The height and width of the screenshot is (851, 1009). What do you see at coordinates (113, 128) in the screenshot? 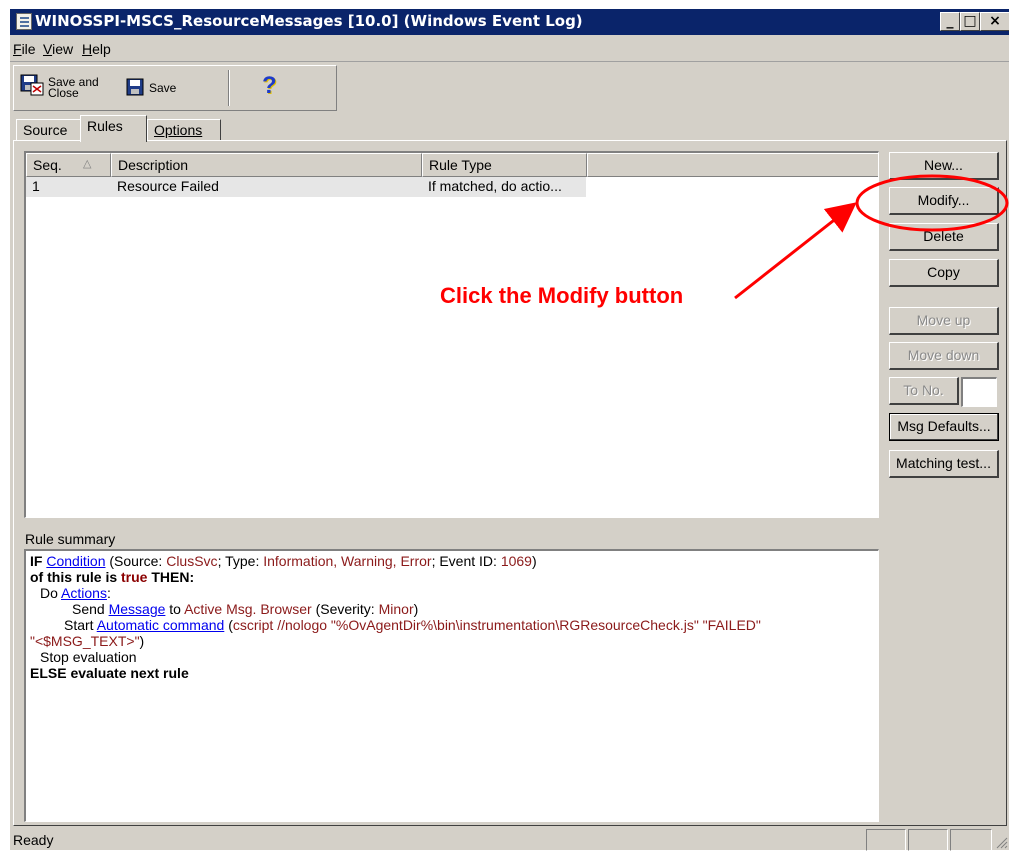
I see `tab-rules: Rules` at bounding box center [113, 128].